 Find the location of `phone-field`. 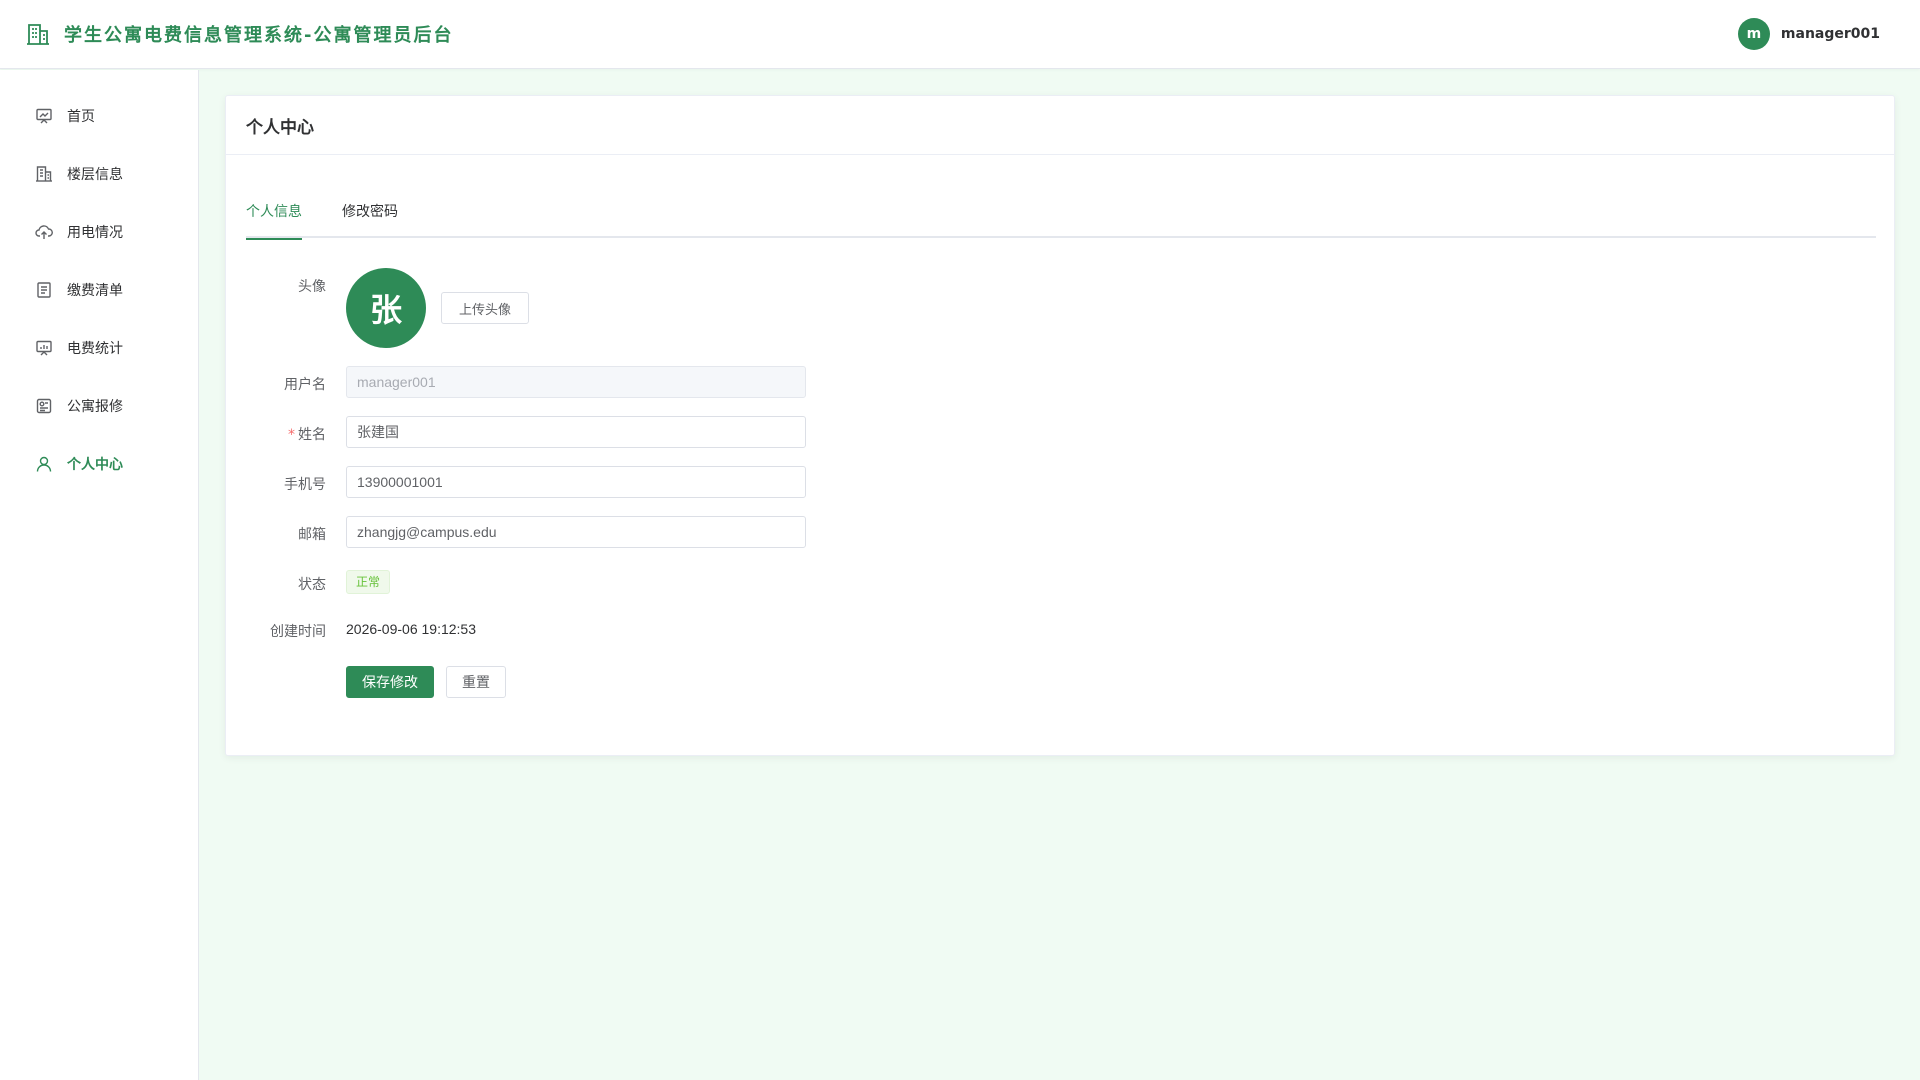

phone-field is located at coordinates (576, 482).